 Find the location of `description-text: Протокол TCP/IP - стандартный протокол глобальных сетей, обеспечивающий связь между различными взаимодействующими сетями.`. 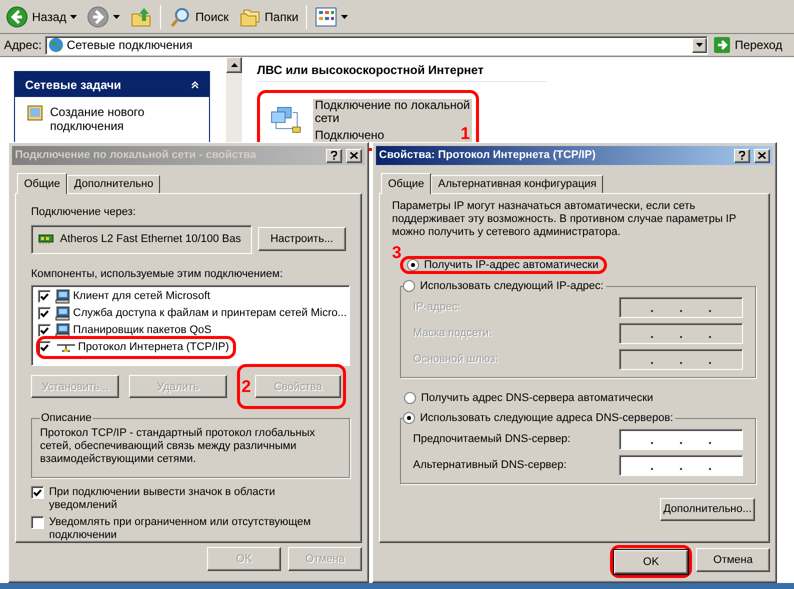

description-text: Протокол TCP/IP - стандартный протокол глобальных сетей, обеспечивающий связь между различными взаимодействующими сетями. is located at coordinates (178, 446).